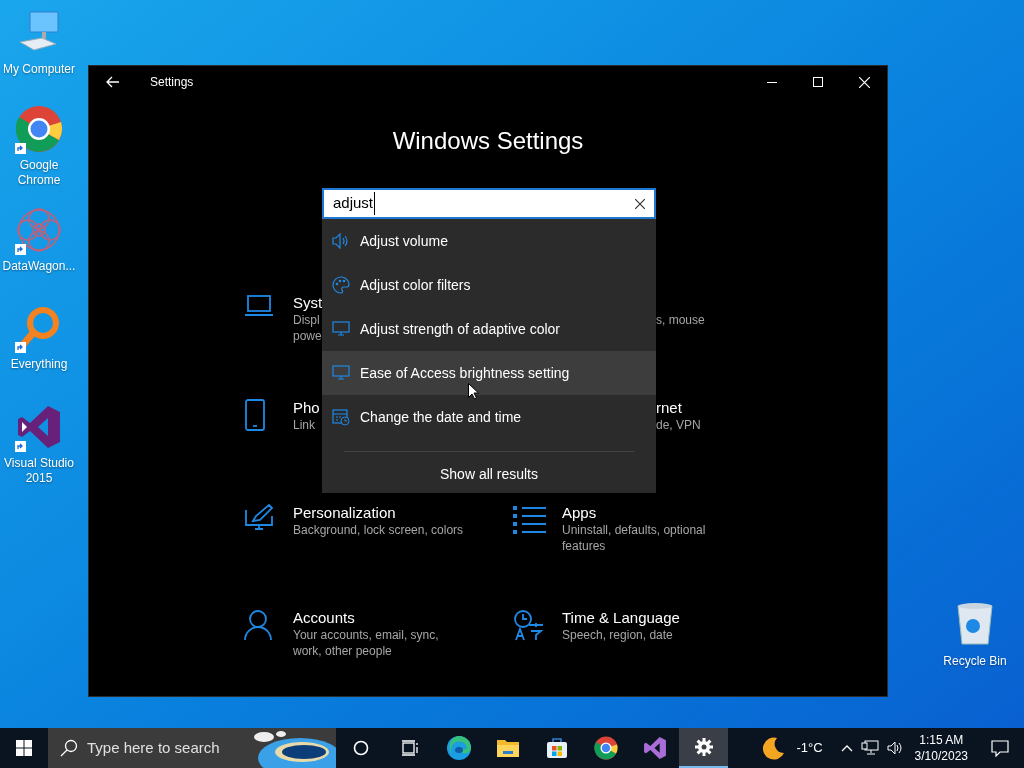 Image resolution: width=1024 pixels, height=768 pixels. I want to click on flower-pattern-icon, so click(39, 230).